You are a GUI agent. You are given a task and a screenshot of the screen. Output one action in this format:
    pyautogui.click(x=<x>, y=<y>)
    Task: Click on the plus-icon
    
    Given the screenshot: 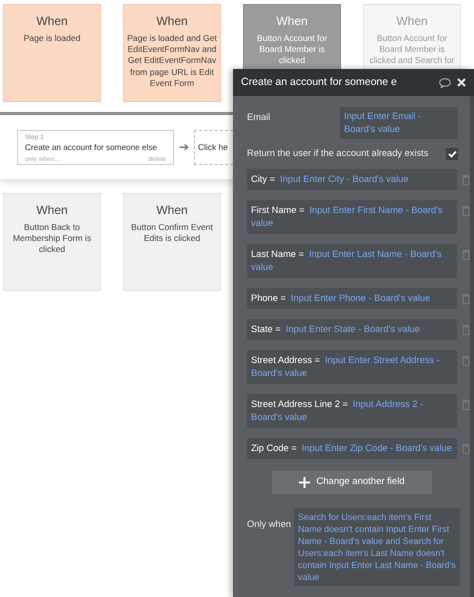 What is the action you would take?
    pyautogui.click(x=304, y=482)
    